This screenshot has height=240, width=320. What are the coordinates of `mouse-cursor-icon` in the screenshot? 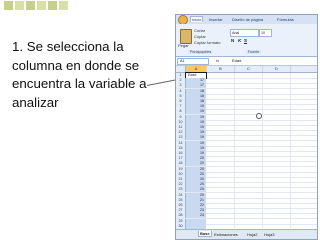 It's located at (259, 116).